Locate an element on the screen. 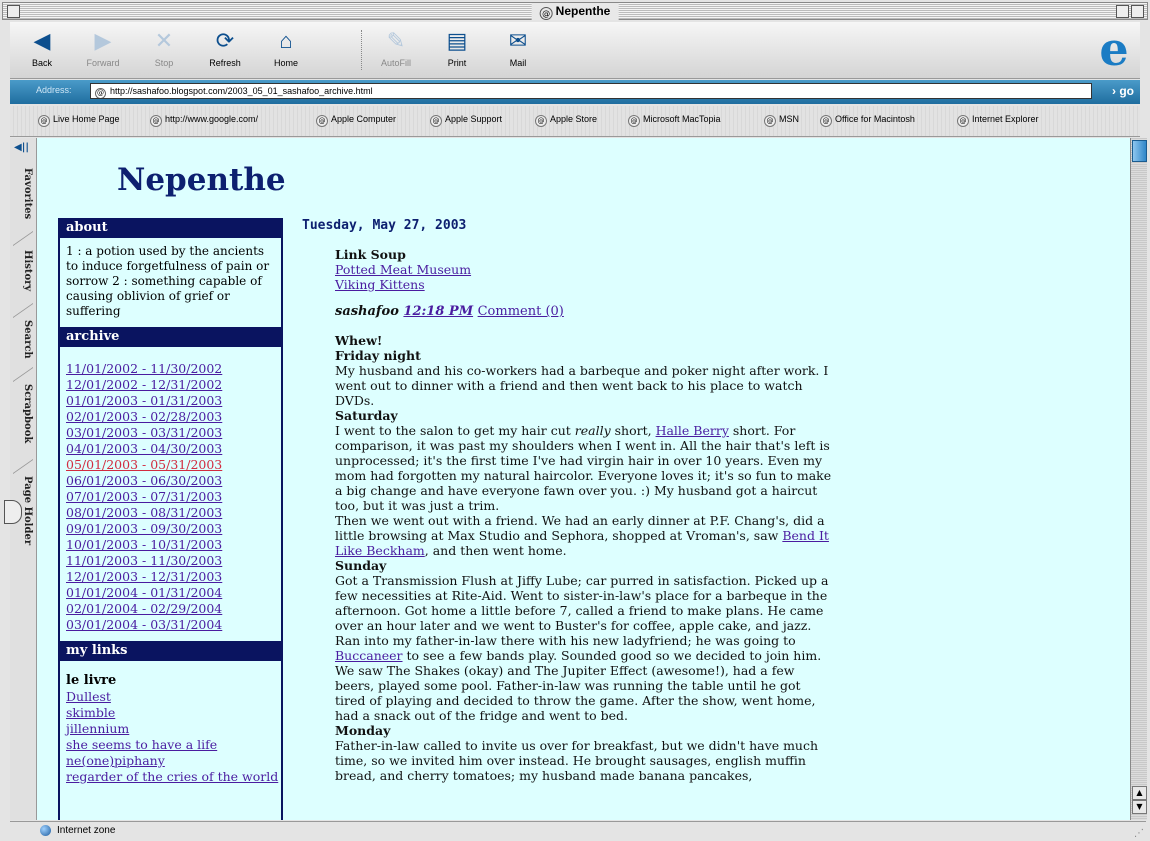 This screenshot has height=841, width=1150. home-button: ⌂ Home is located at coordinates (286, 47).